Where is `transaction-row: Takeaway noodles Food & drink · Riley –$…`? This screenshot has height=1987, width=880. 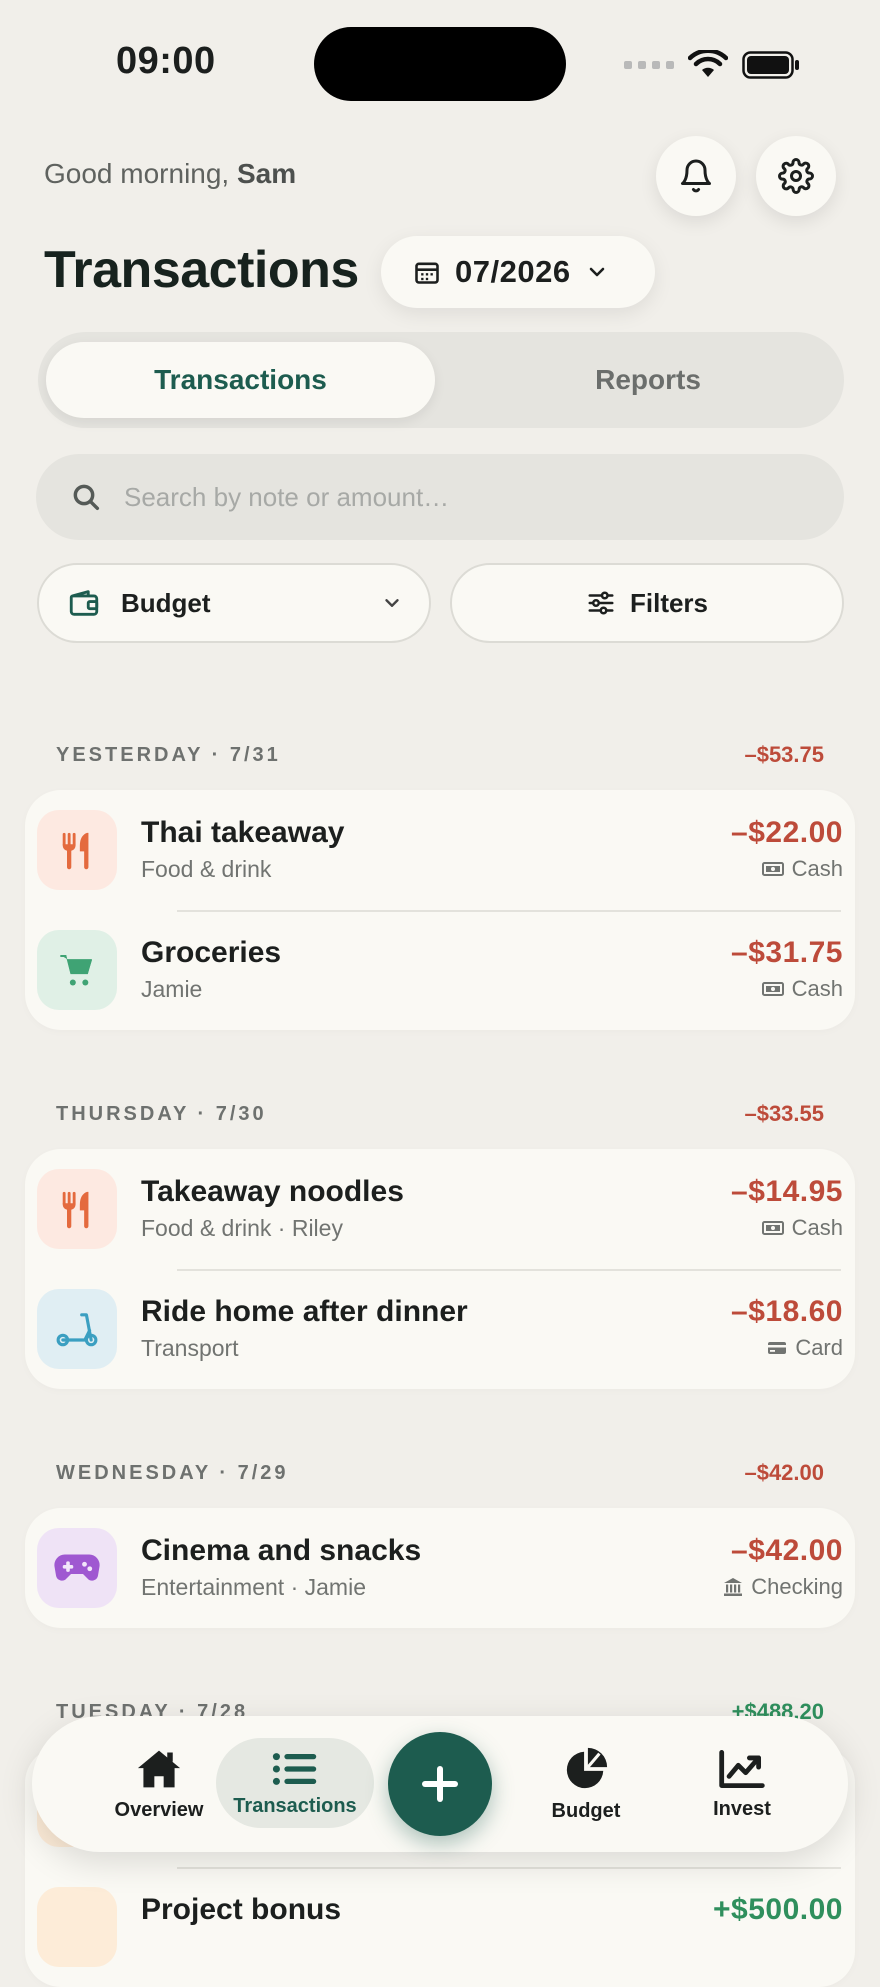
transaction-row: Takeaway noodles Food & drink · Riley –$… is located at coordinates (440, 1209).